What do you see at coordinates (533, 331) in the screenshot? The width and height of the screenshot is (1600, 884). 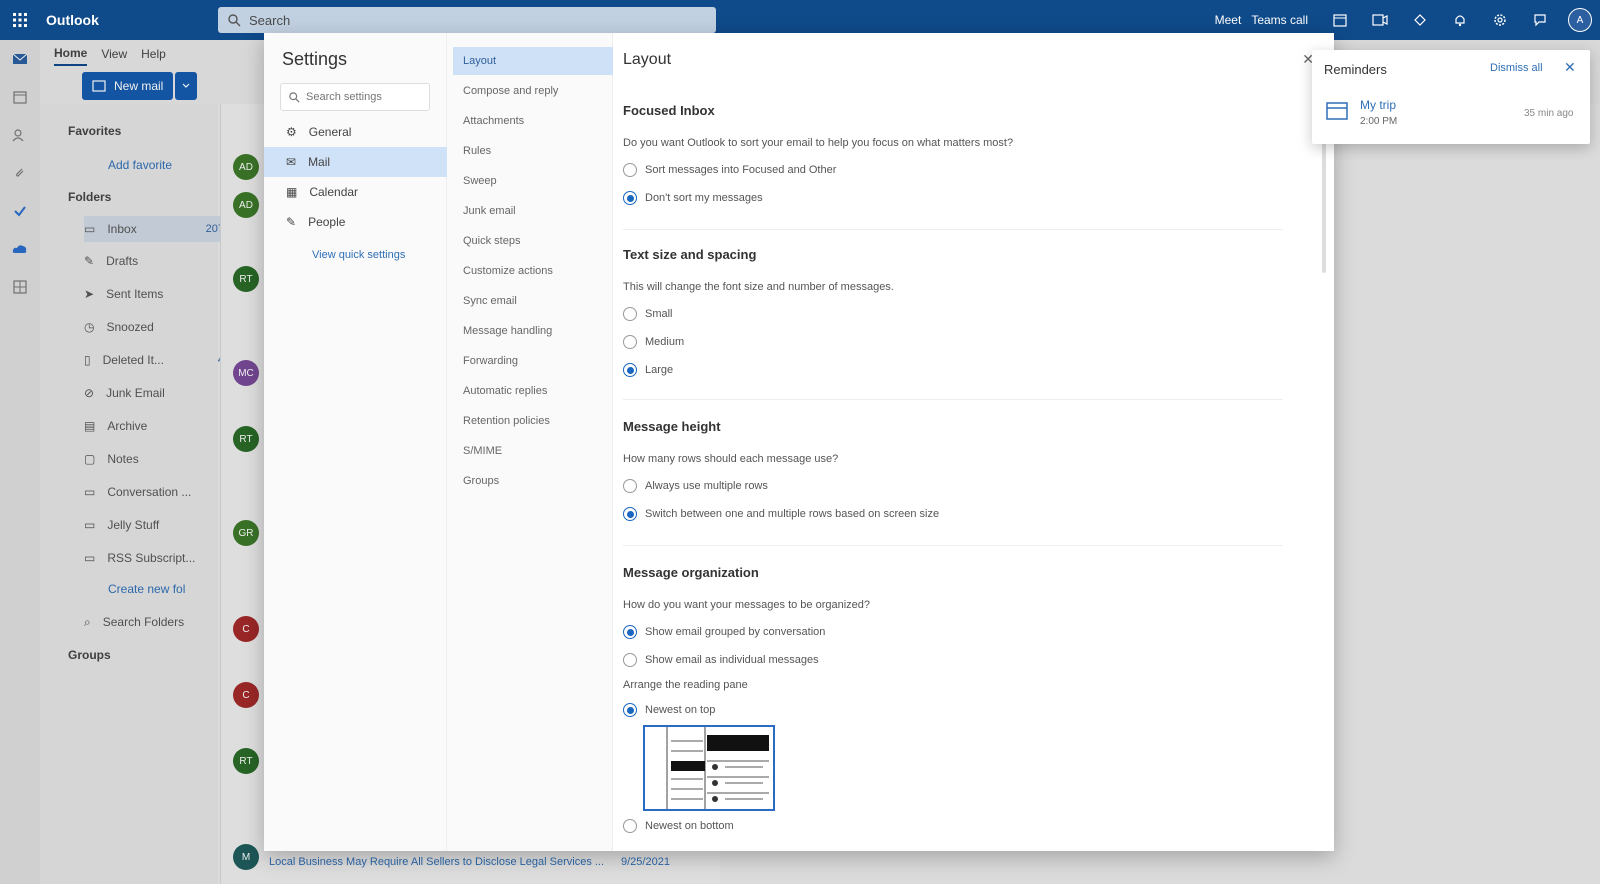 I see `subnav-message-handling: Message handling` at bounding box center [533, 331].